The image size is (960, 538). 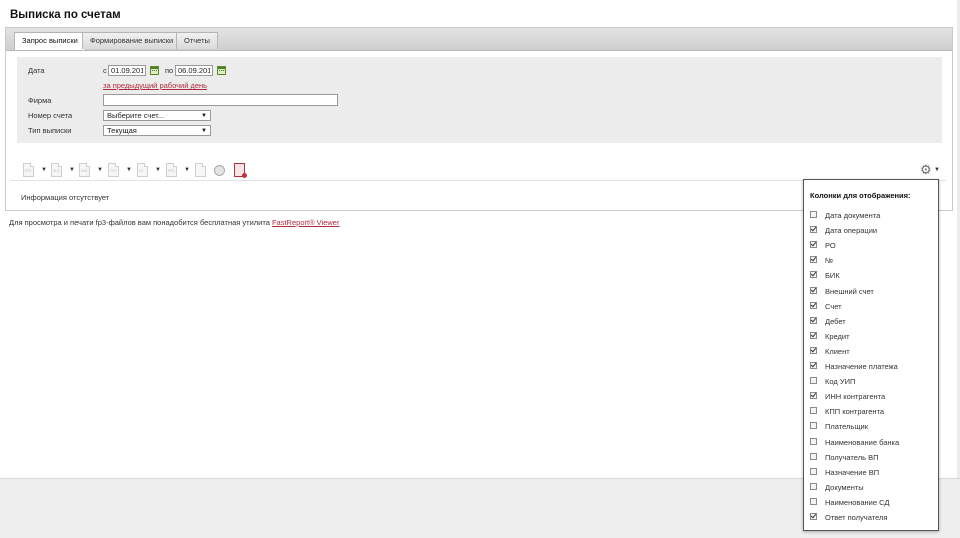 What do you see at coordinates (127, 70) in the screenshot?
I see `date-from-input` at bounding box center [127, 70].